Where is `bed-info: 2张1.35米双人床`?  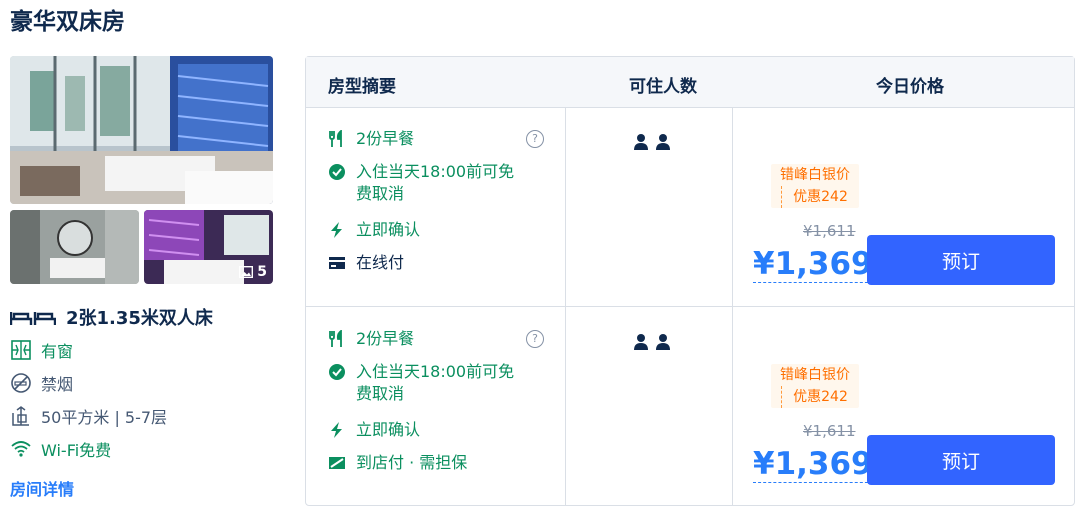
bed-info: 2张1.35米双人床 is located at coordinates (111, 317).